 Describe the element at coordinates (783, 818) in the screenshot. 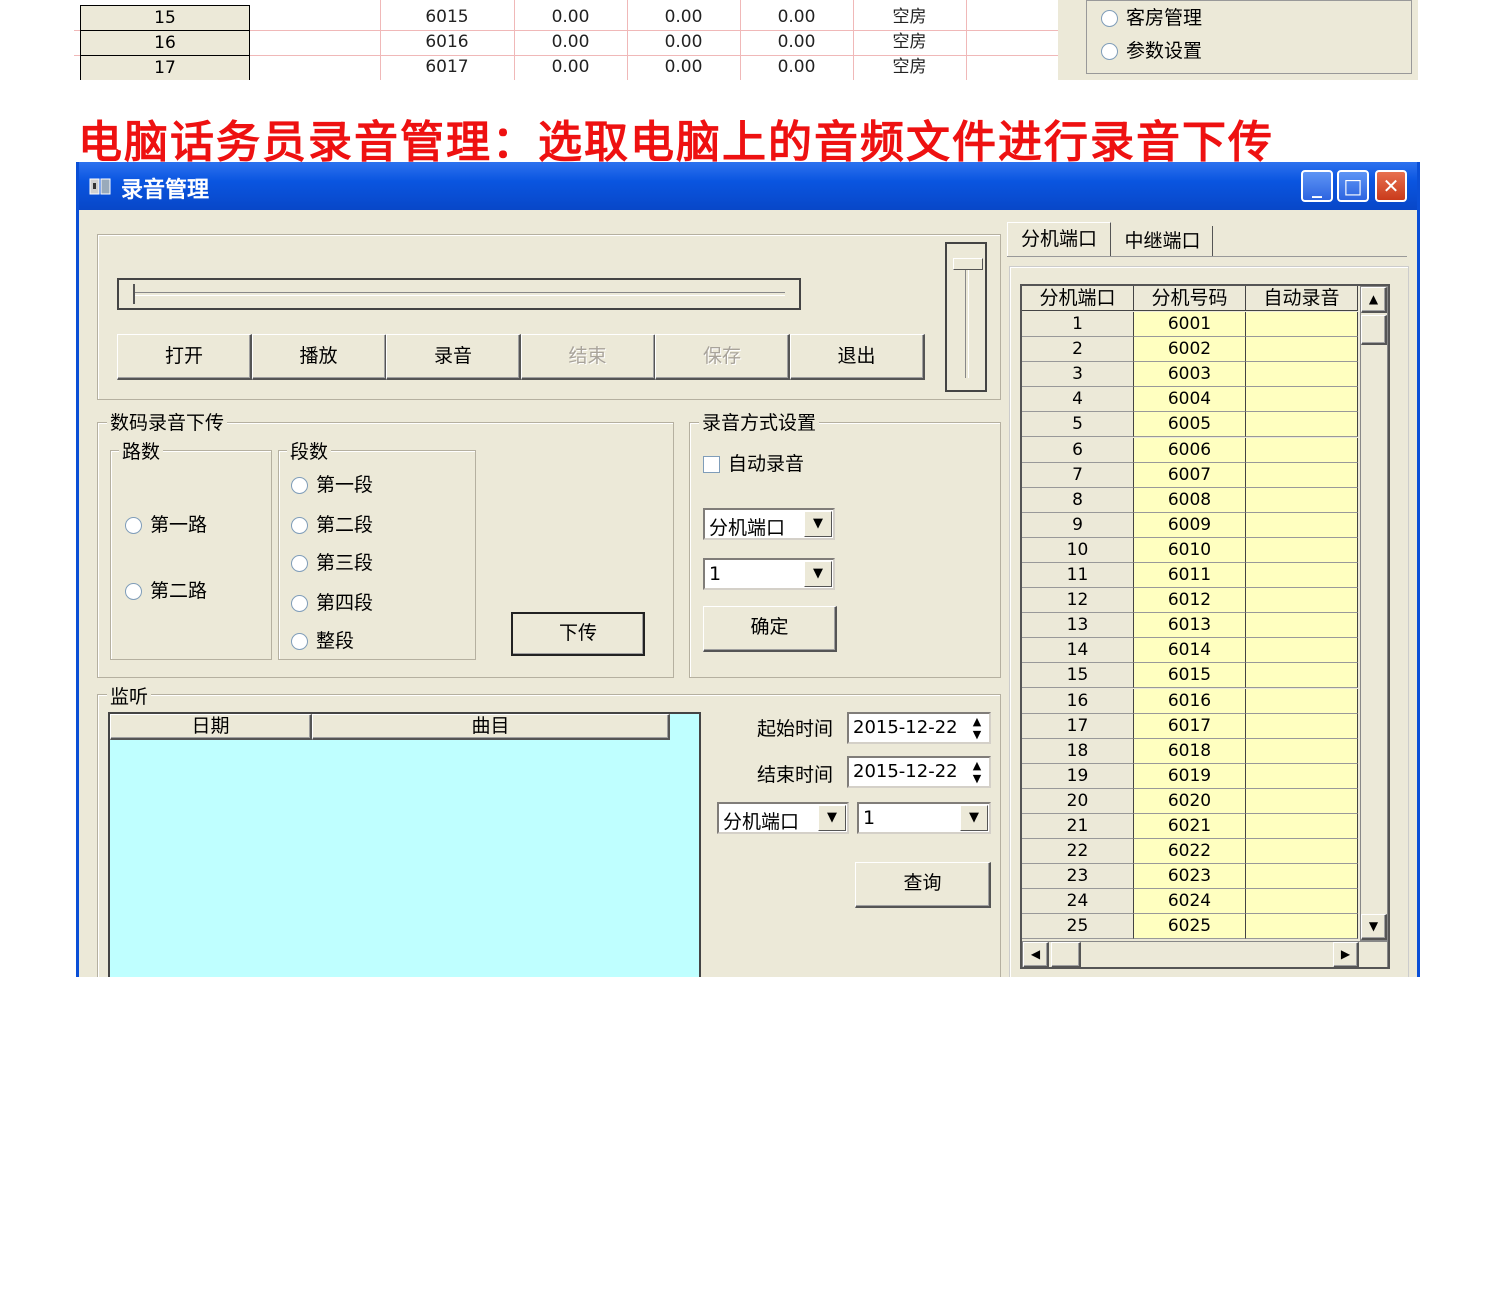

I see `monitor-port-select: 分机端口 ▼` at that location.